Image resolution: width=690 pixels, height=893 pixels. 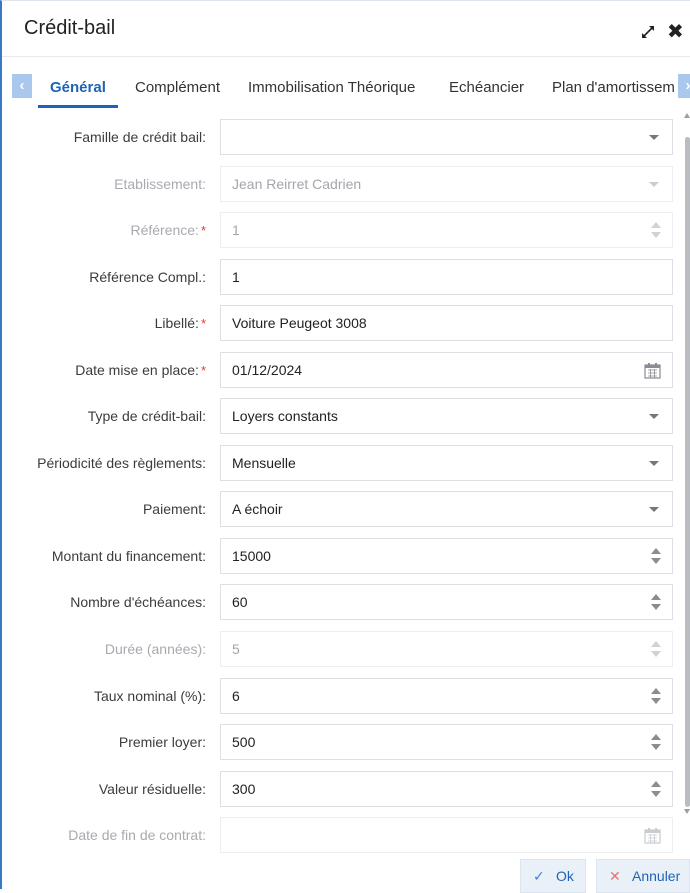 I want to click on libelle-field: Voiture Peugeot 3008, so click(x=446, y=323).